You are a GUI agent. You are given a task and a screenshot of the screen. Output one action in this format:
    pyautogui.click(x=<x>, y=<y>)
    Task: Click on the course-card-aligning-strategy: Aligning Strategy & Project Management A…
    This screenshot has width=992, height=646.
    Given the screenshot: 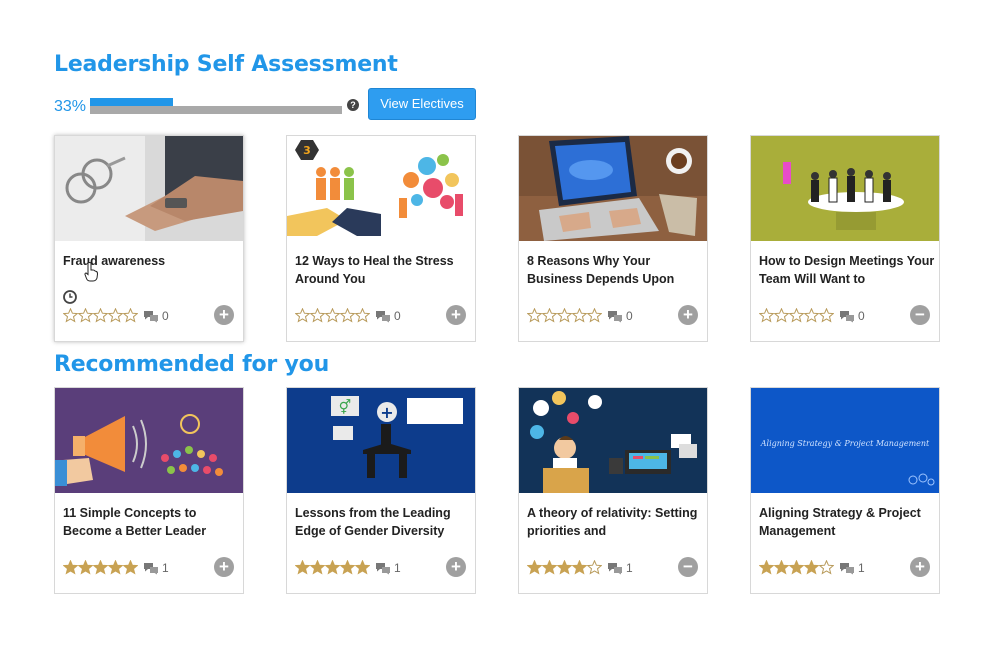 What is the action you would take?
    pyautogui.click(x=845, y=490)
    